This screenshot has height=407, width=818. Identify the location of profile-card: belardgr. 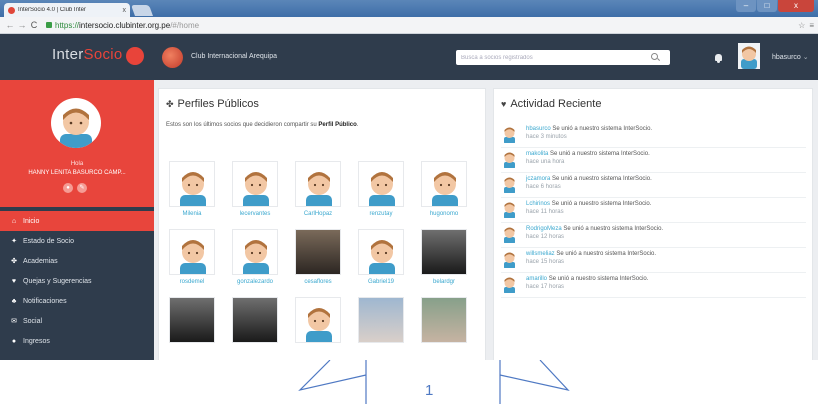
(444, 257).